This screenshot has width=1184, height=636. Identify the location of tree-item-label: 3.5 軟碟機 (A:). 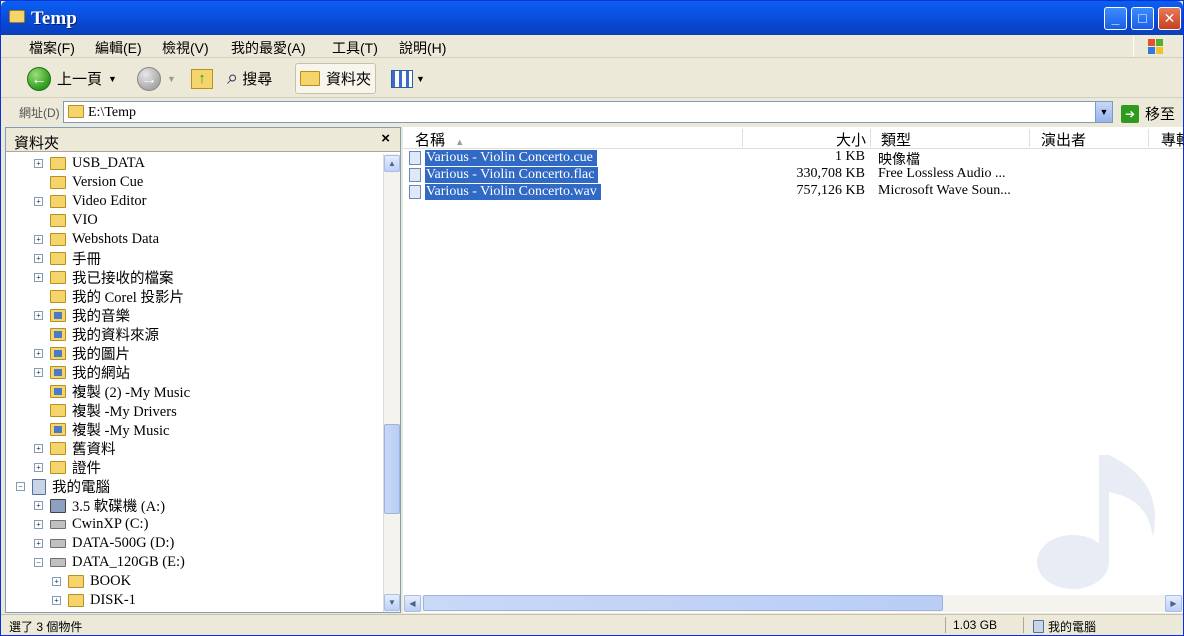
(119, 507).